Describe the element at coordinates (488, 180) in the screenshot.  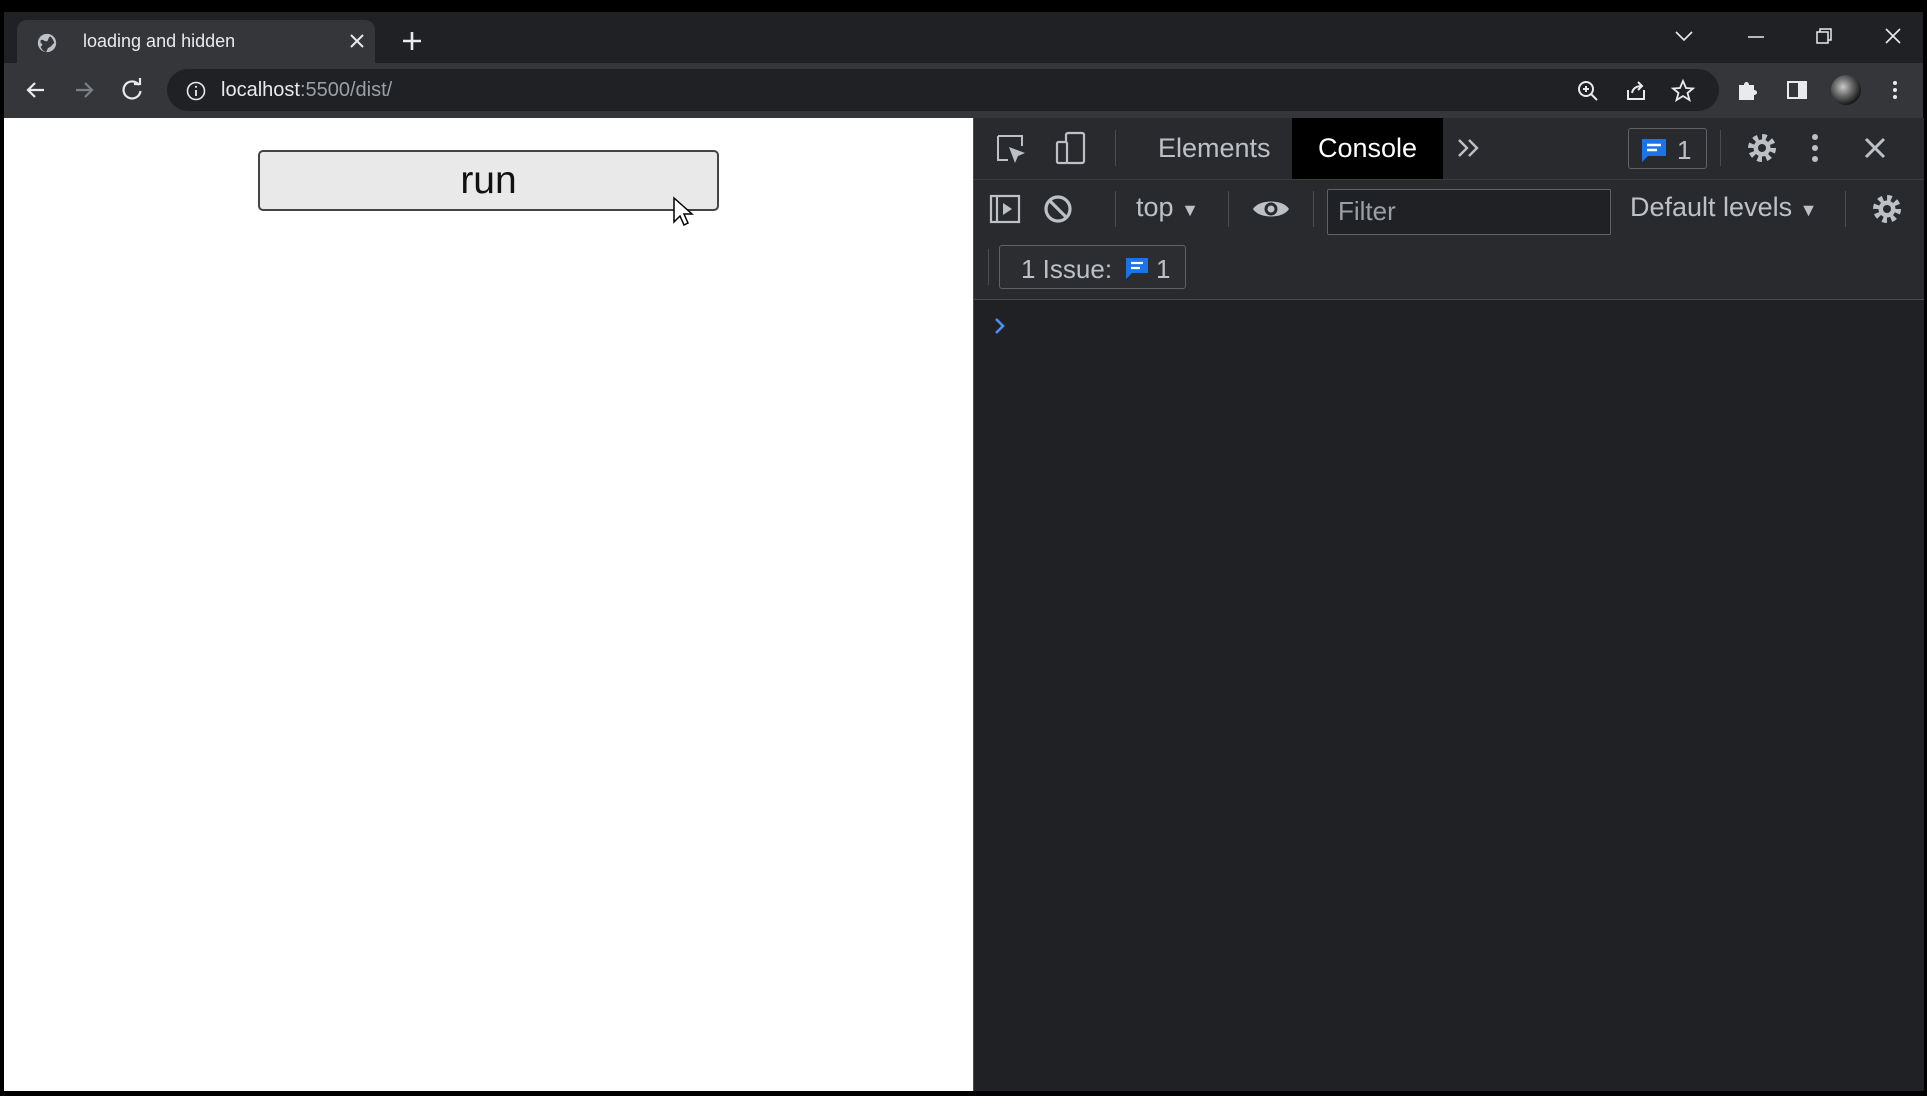
I see `run-button: run` at that location.